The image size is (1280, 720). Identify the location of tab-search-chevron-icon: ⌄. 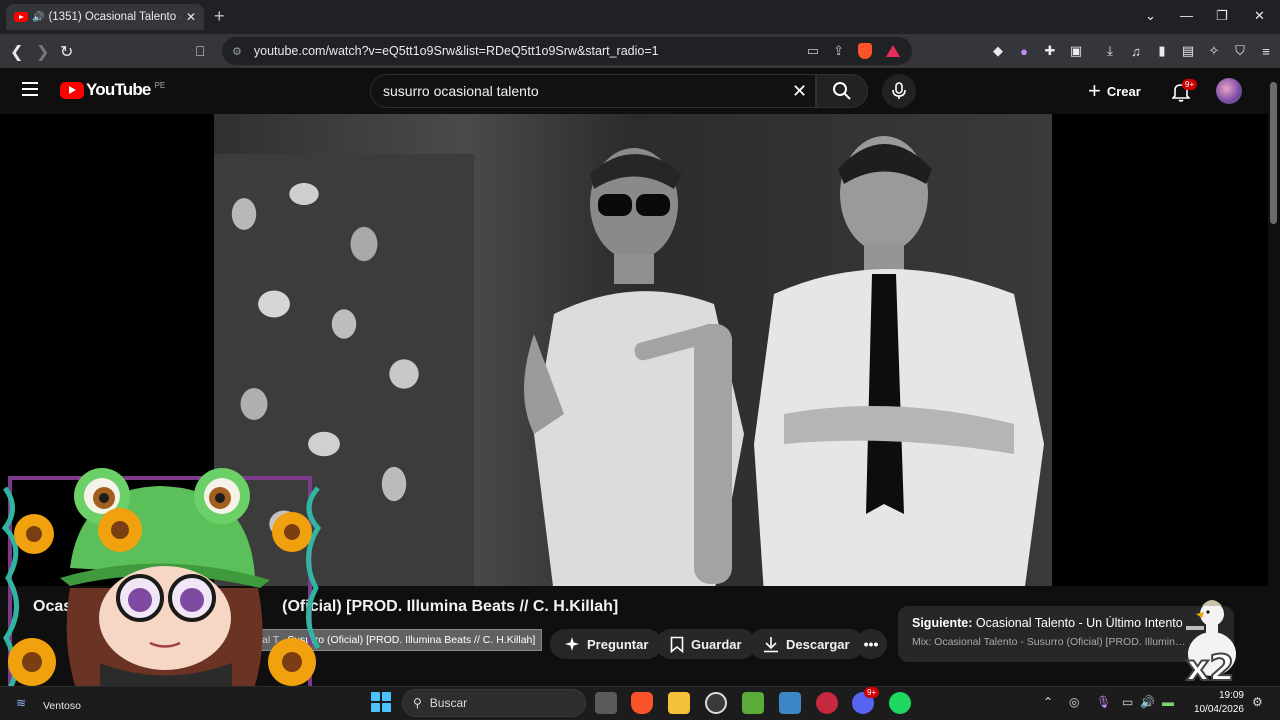
(1150, 16).